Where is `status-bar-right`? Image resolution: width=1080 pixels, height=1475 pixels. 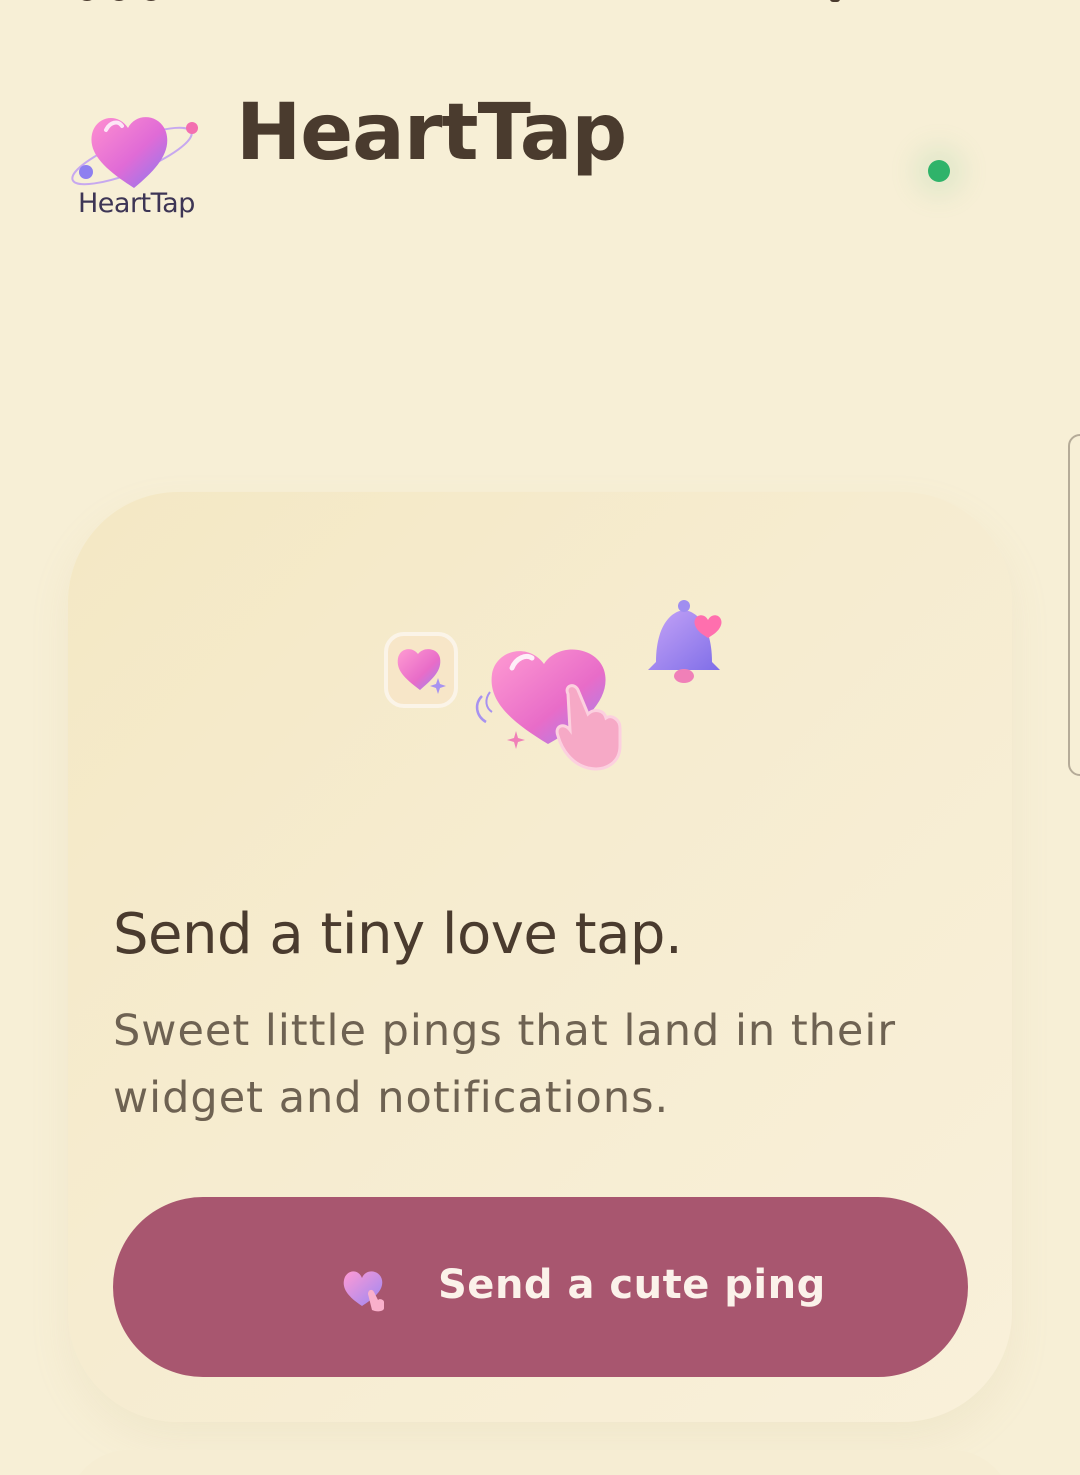 status-bar-right is located at coordinates (925, 4).